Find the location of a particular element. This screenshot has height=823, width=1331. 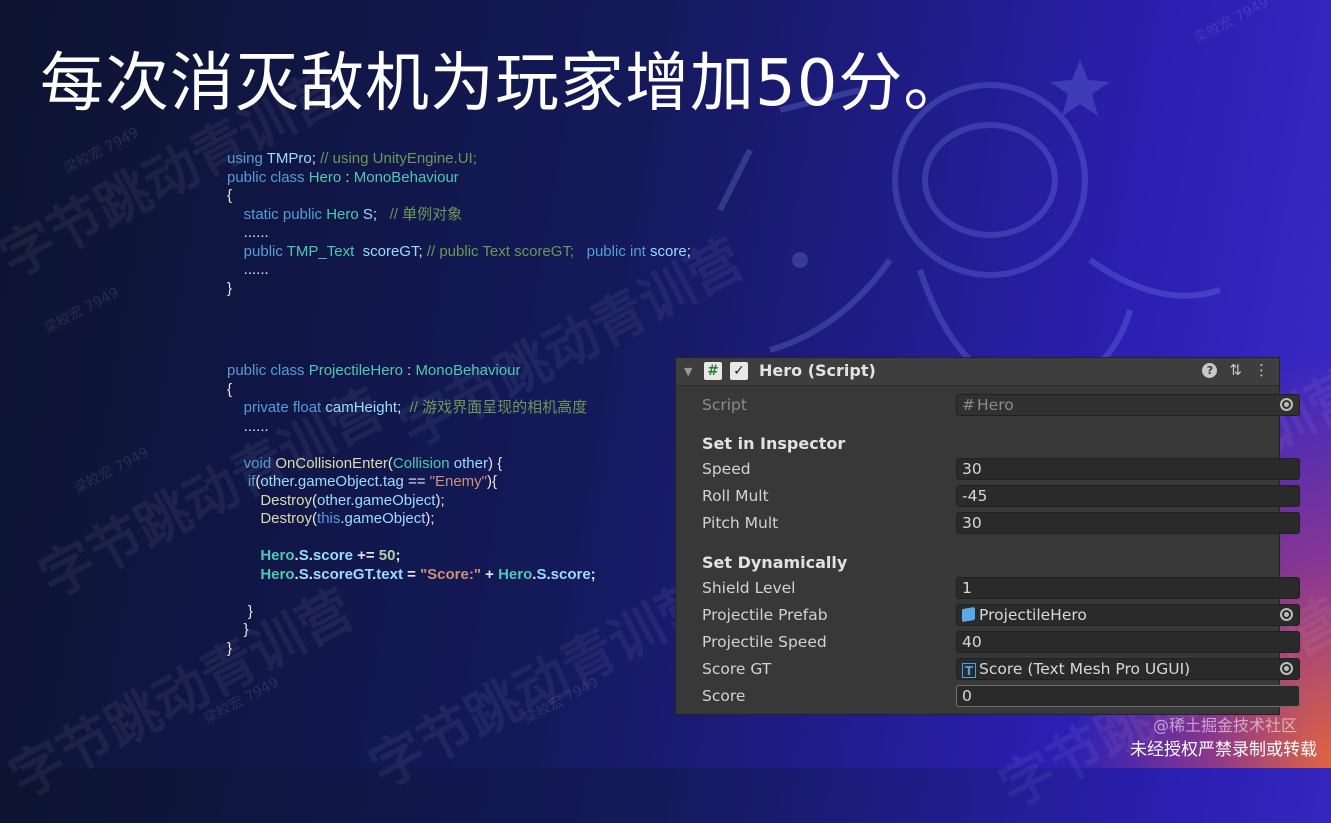

projectile-prefab-field: ProjectileHero is located at coordinates (1128, 615).